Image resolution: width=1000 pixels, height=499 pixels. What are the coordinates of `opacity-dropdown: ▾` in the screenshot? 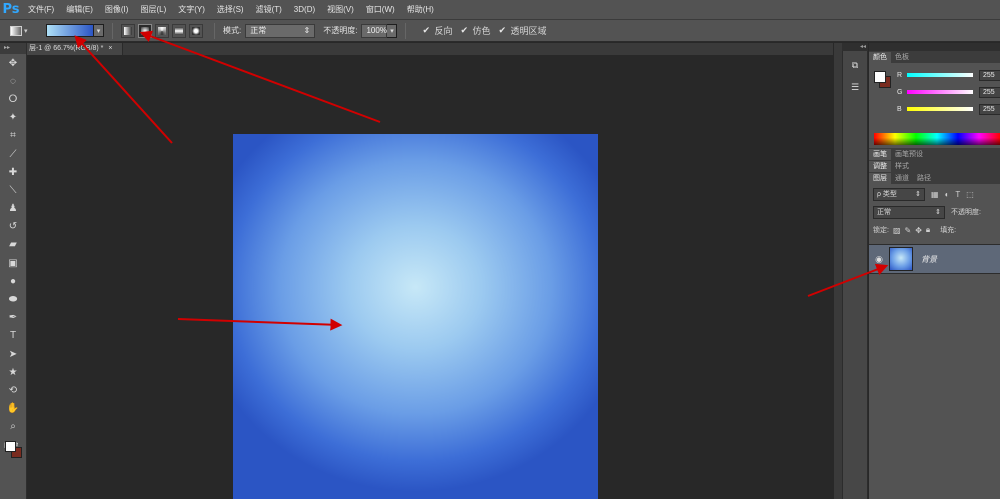 It's located at (392, 30).